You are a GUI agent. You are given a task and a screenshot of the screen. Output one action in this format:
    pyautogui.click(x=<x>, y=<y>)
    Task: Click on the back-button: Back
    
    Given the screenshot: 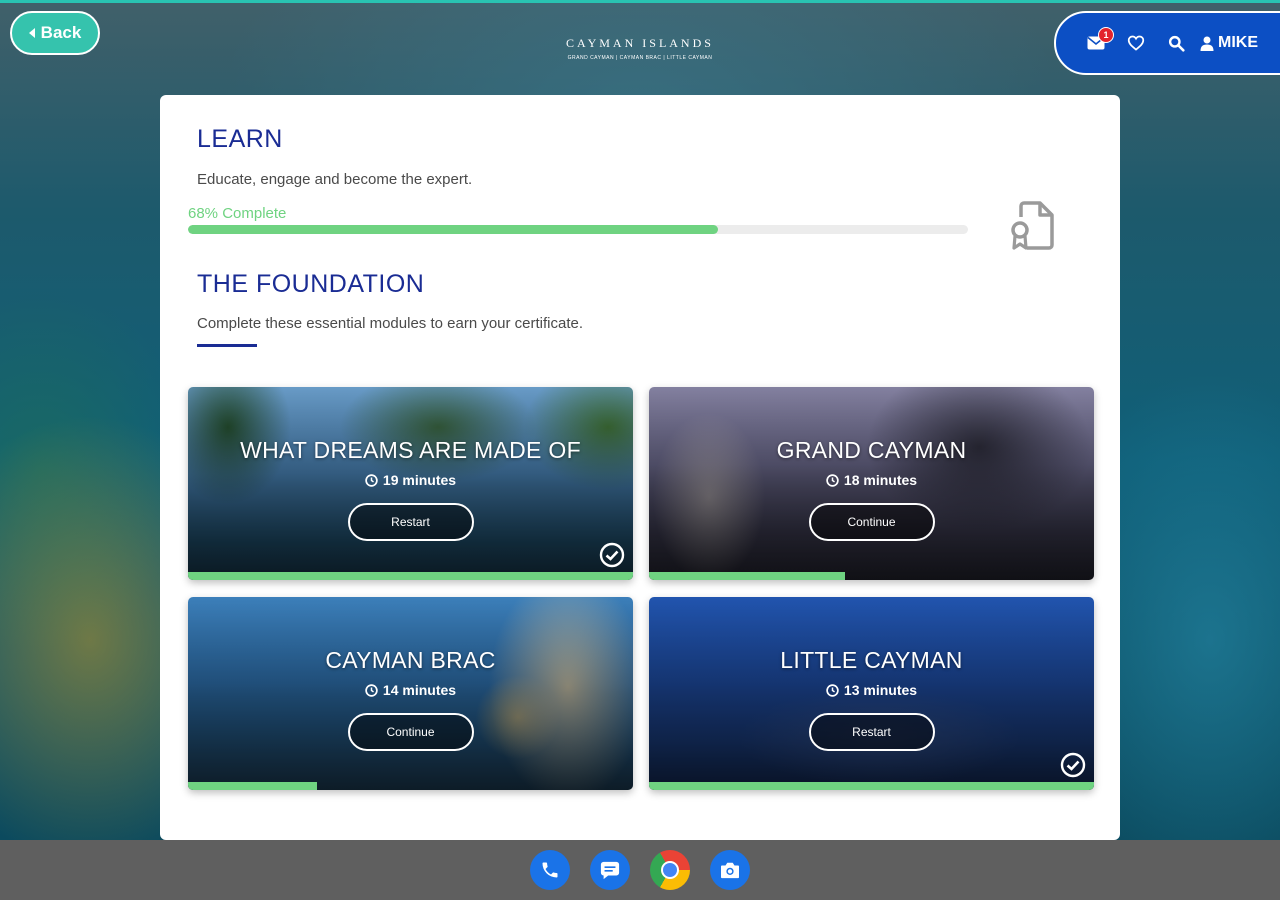 What is the action you would take?
    pyautogui.click(x=55, y=33)
    